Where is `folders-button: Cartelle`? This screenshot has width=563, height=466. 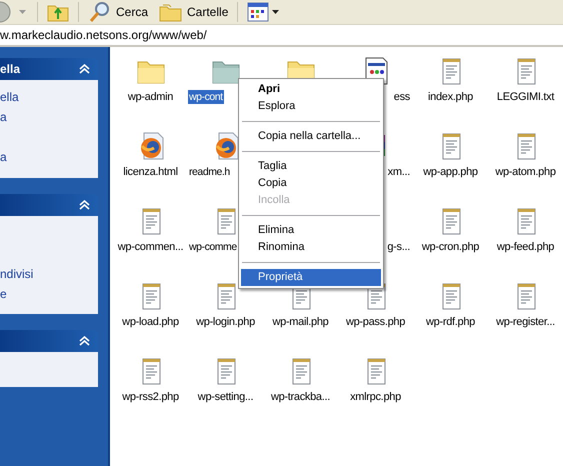
folders-button: Cartelle is located at coordinates (193, 12).